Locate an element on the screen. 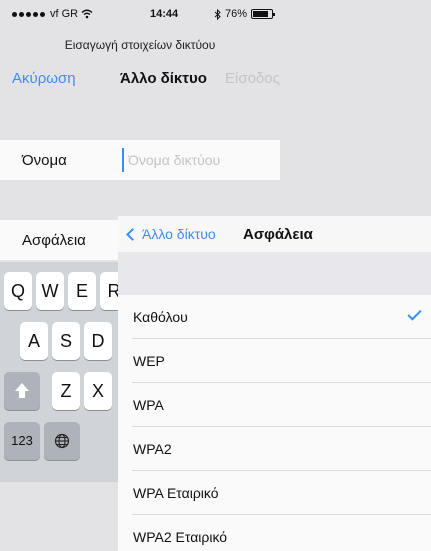 The width and height of the screenshot is (431, 551). battery-percent: 76% is located at coordinates (236, 14).